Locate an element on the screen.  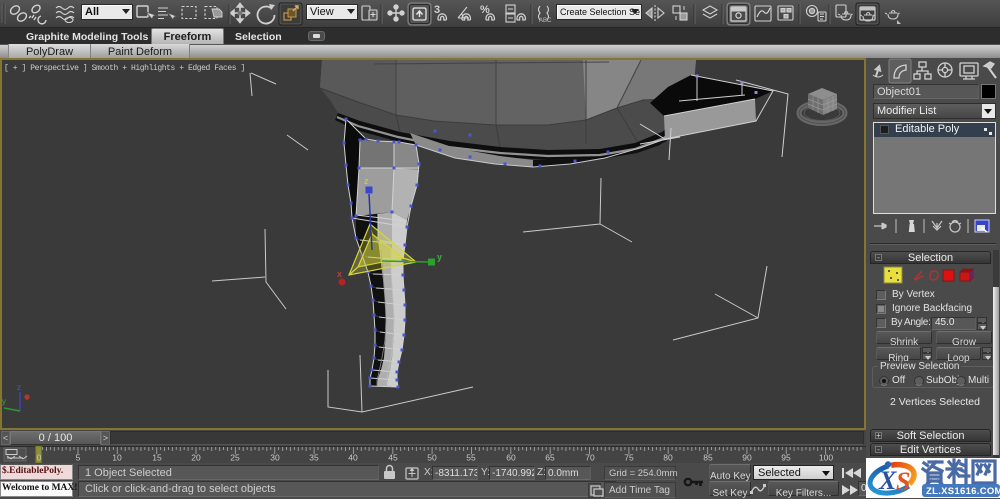
svg-text: 75 is located at coordinates (629, 458).